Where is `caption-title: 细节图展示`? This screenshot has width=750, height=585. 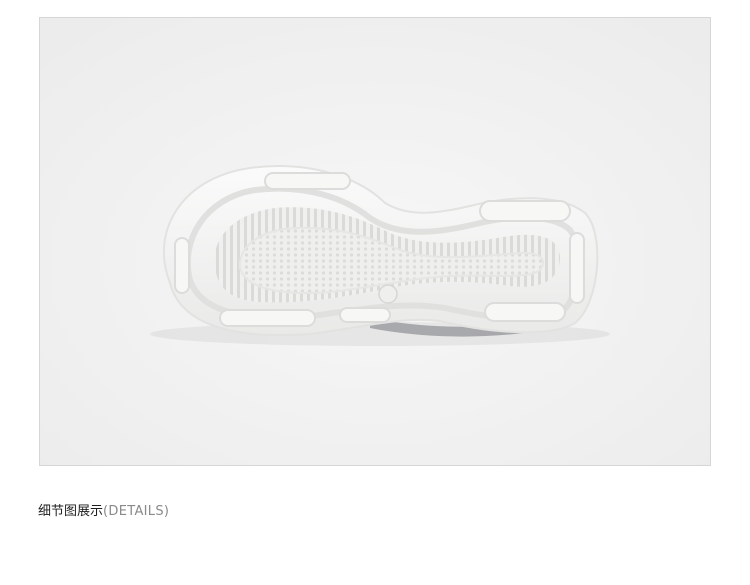
caption-title: 细节图展示 is located at coordinates (71, 511).